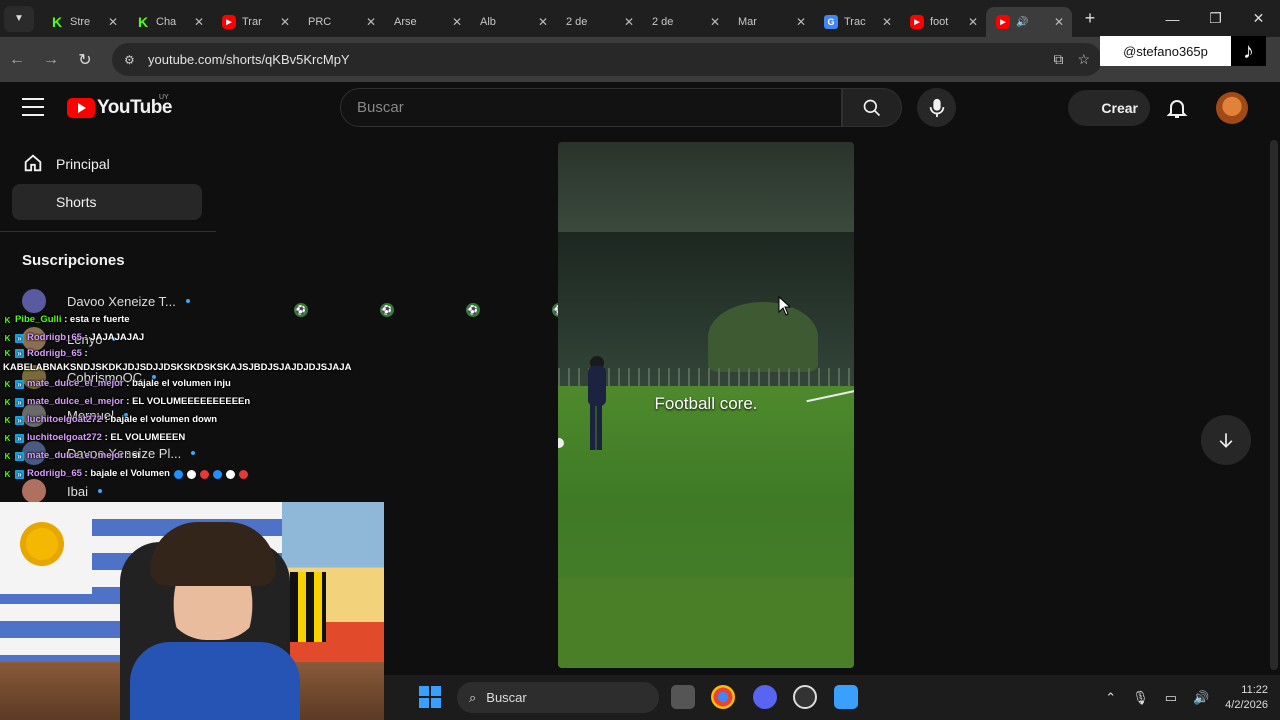  I want to click on task-view-icon, so click(683, 697).